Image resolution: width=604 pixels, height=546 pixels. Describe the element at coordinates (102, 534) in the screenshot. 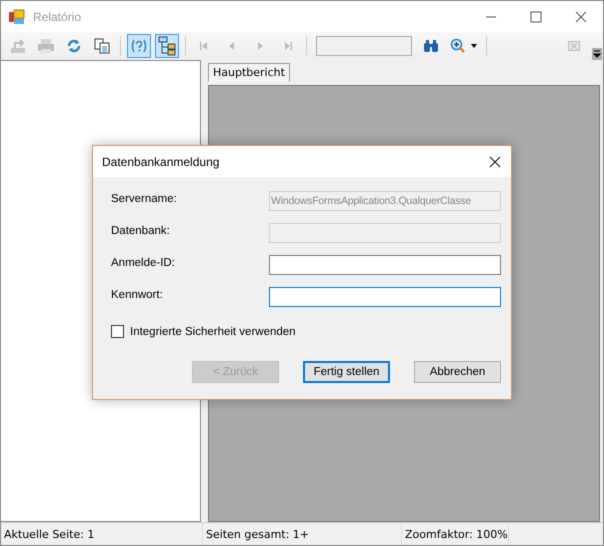

I see `status-text: Aktuelle Seite: 1` at that location.